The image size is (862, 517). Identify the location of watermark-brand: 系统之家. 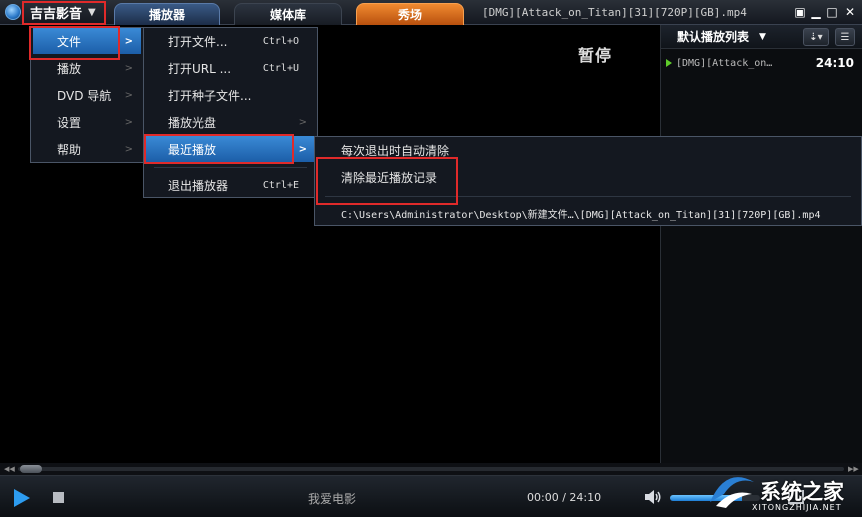
(802, 492).